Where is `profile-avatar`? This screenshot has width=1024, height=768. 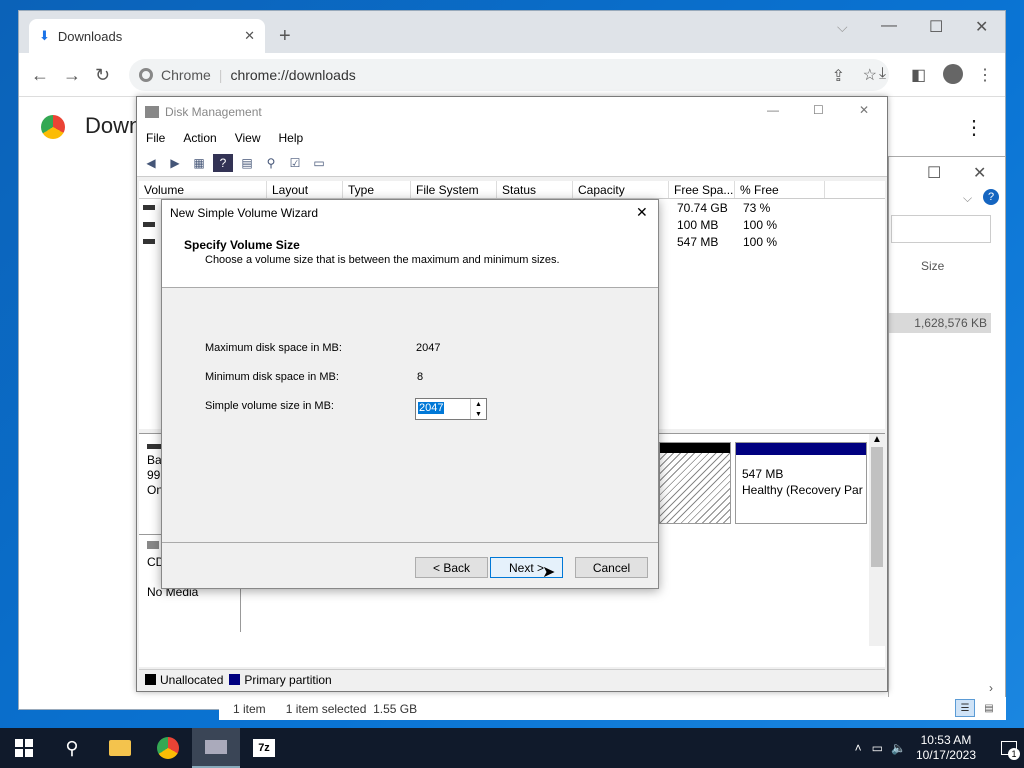
profile-avatar is located at coordinates (953, 74).